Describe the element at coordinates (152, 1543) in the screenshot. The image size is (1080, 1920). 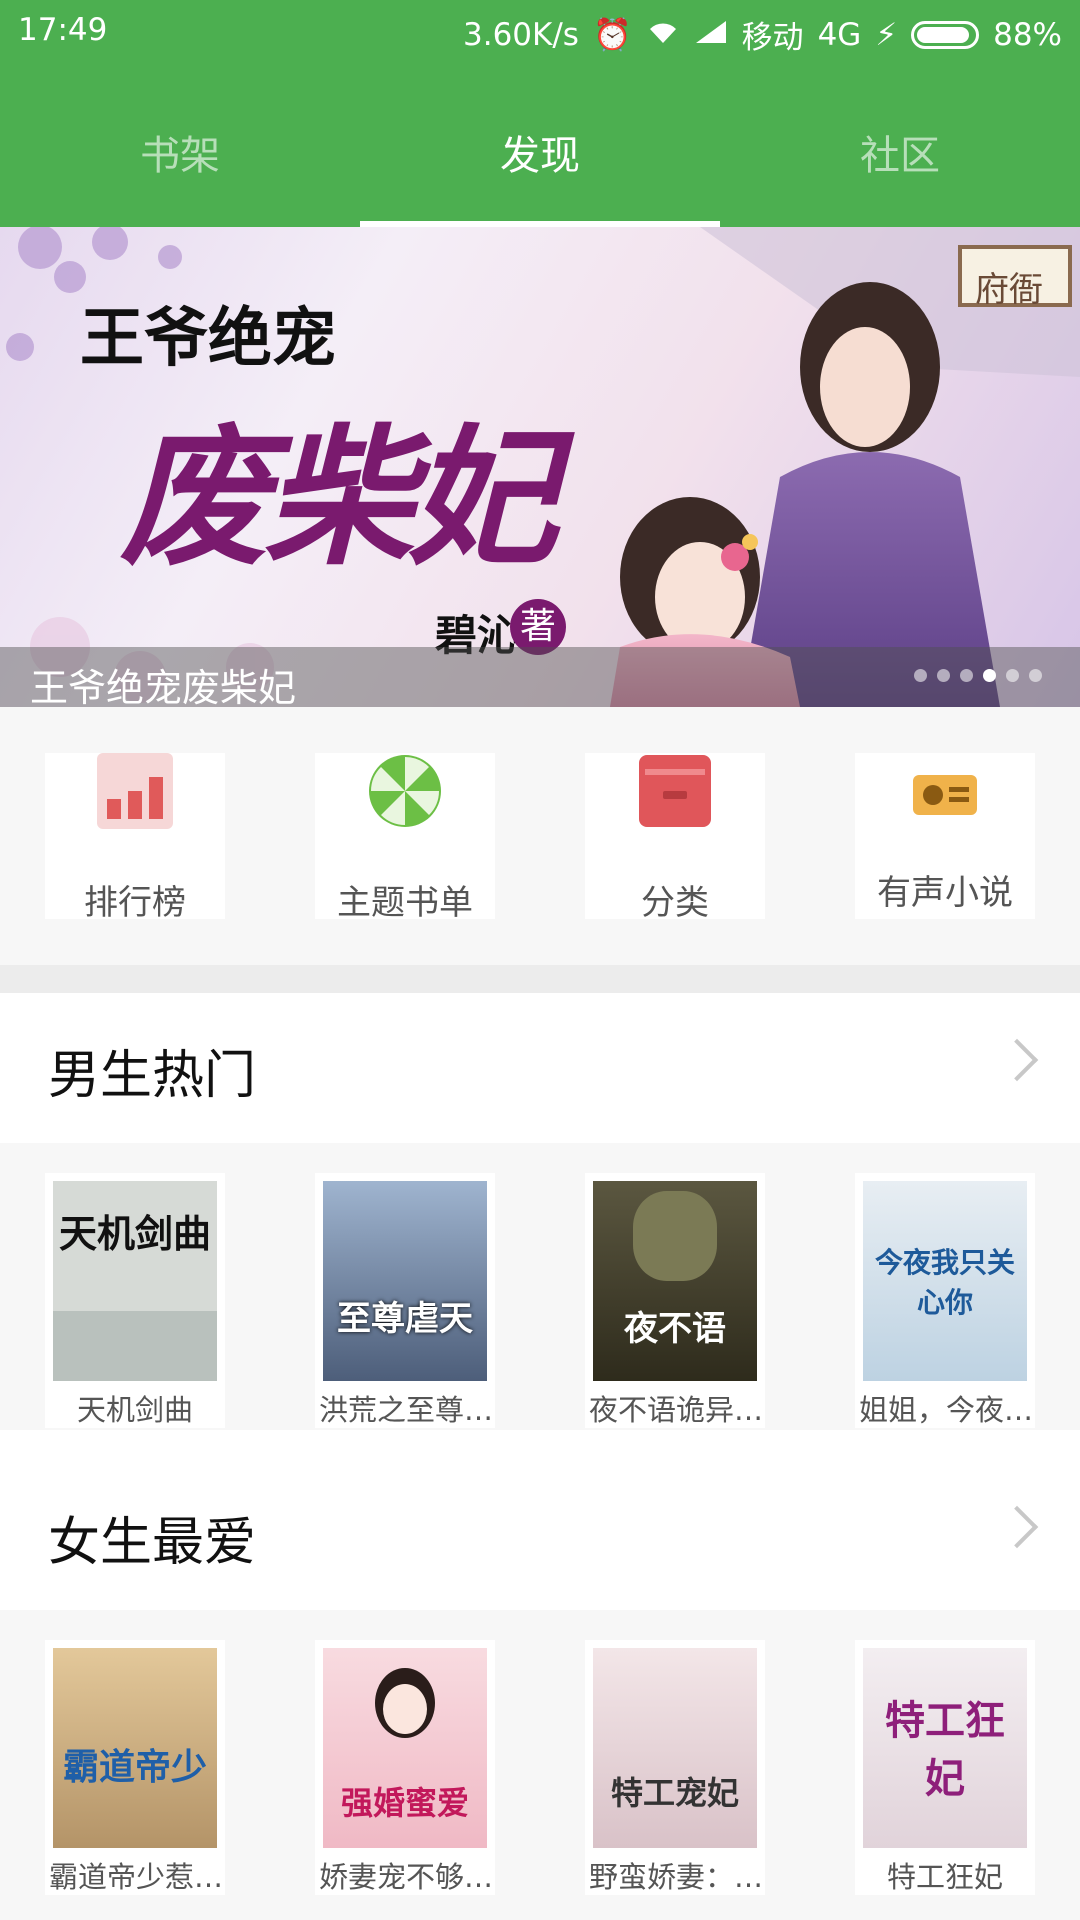
I see `section-title: 女生最爱` at that location.